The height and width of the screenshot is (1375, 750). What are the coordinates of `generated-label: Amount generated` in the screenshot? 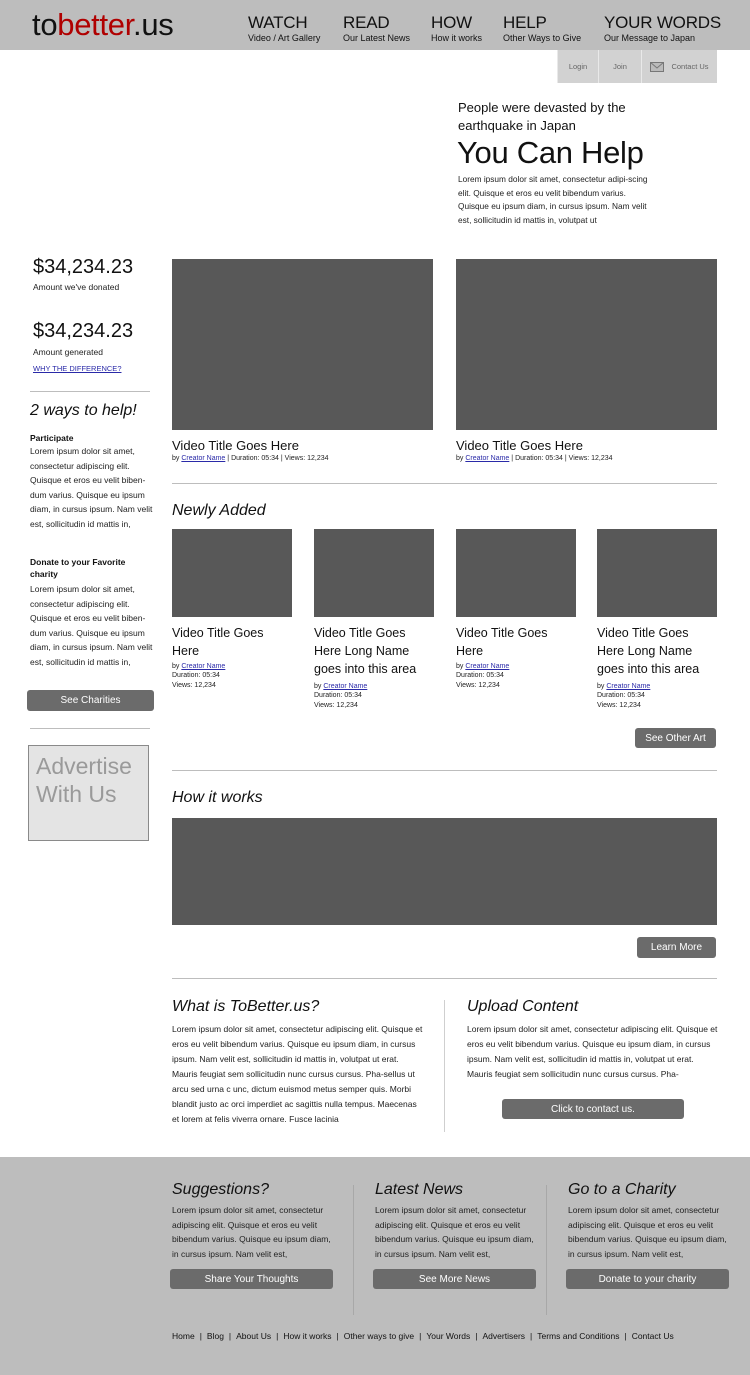 It's located at (68, 352).